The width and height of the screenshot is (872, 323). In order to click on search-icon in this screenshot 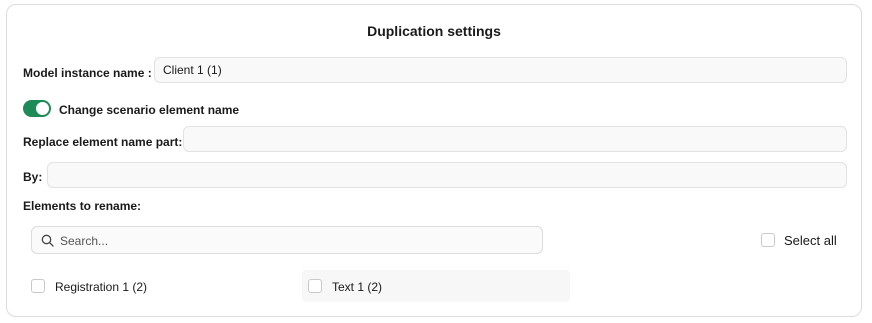, I will do `click(47, 240)`.